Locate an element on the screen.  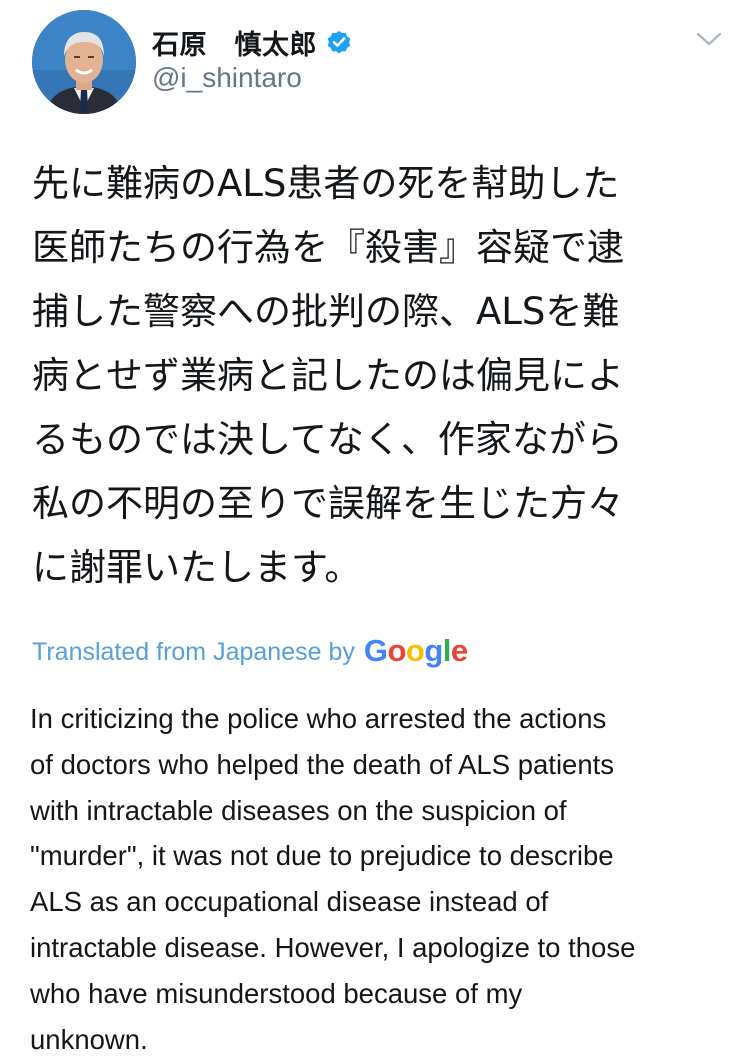
google-logo: Google is located at coordinates (416, 651).